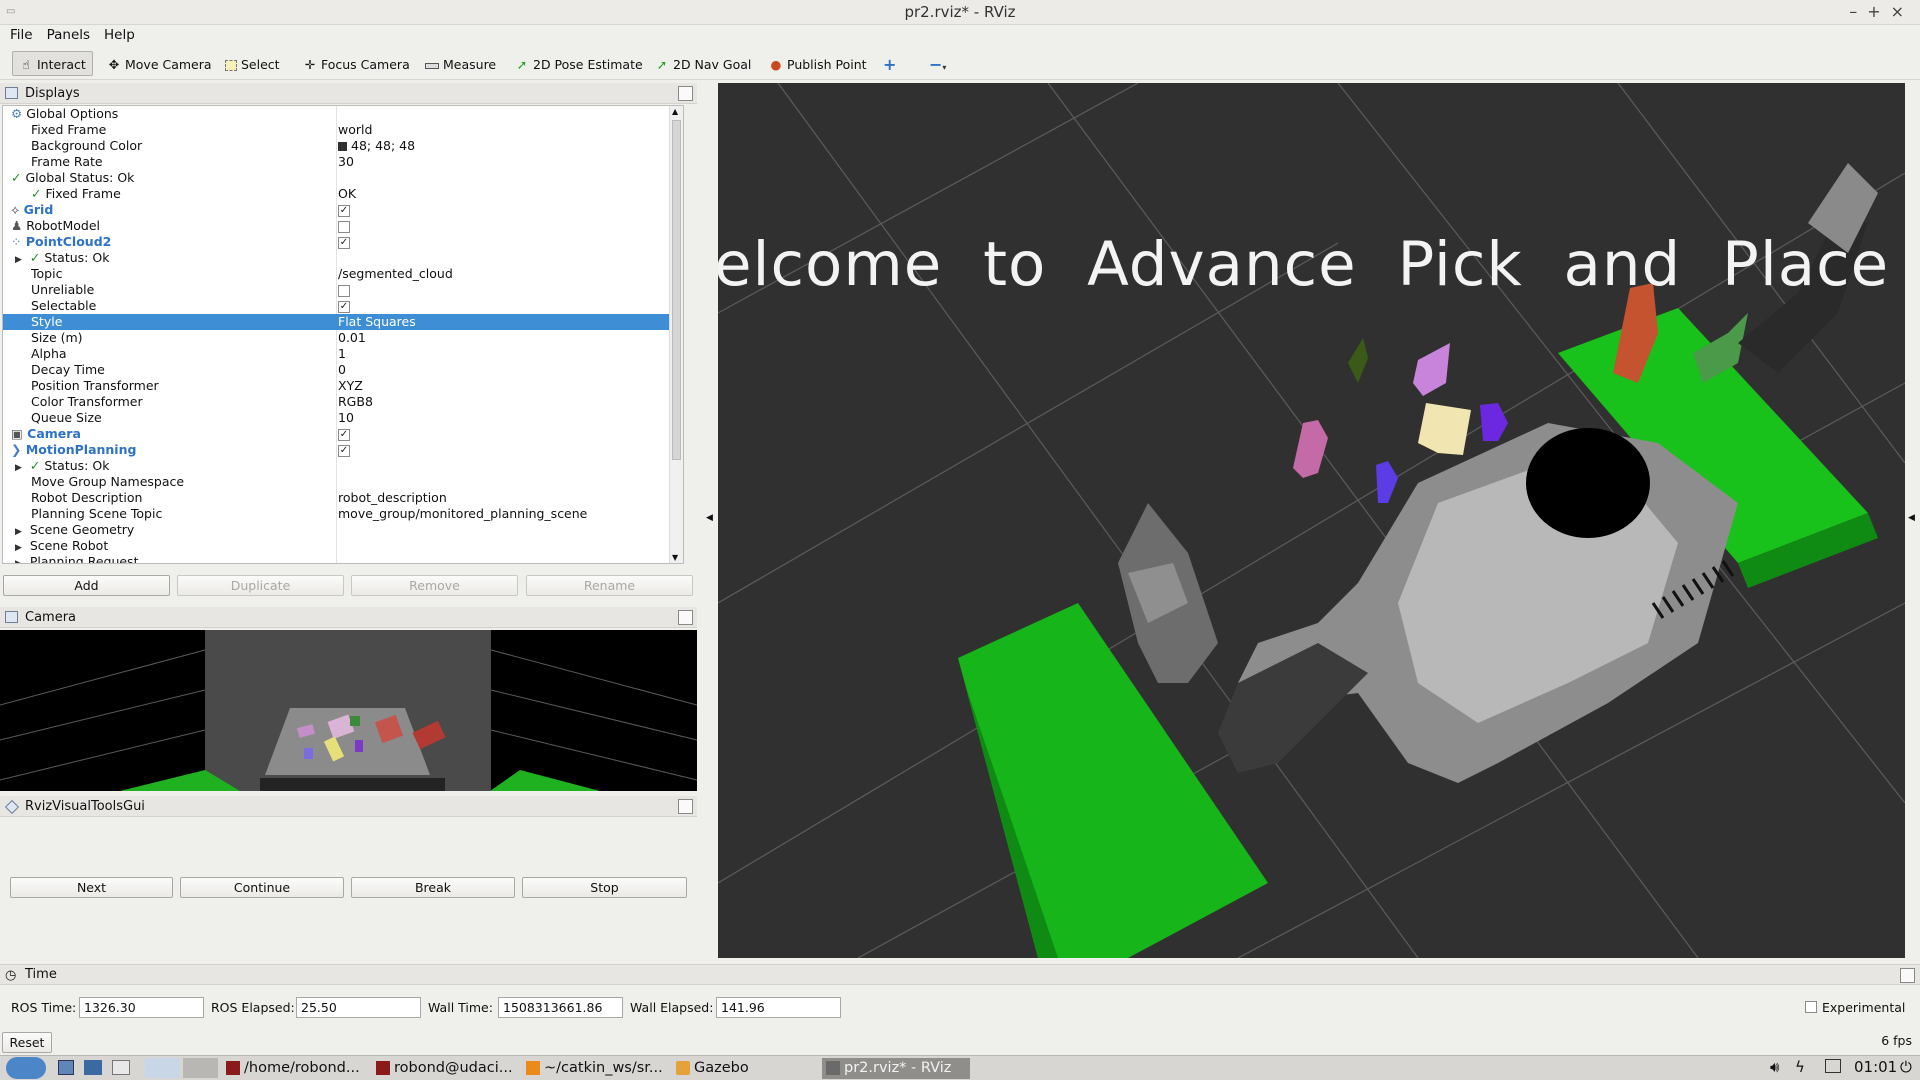 This screenshot has width=1920, height=1080. Describe the element at coordinates (343, 178) in the screenshot. I see `tree-row-global-status: ✓ Global Status: Ok` at that location.